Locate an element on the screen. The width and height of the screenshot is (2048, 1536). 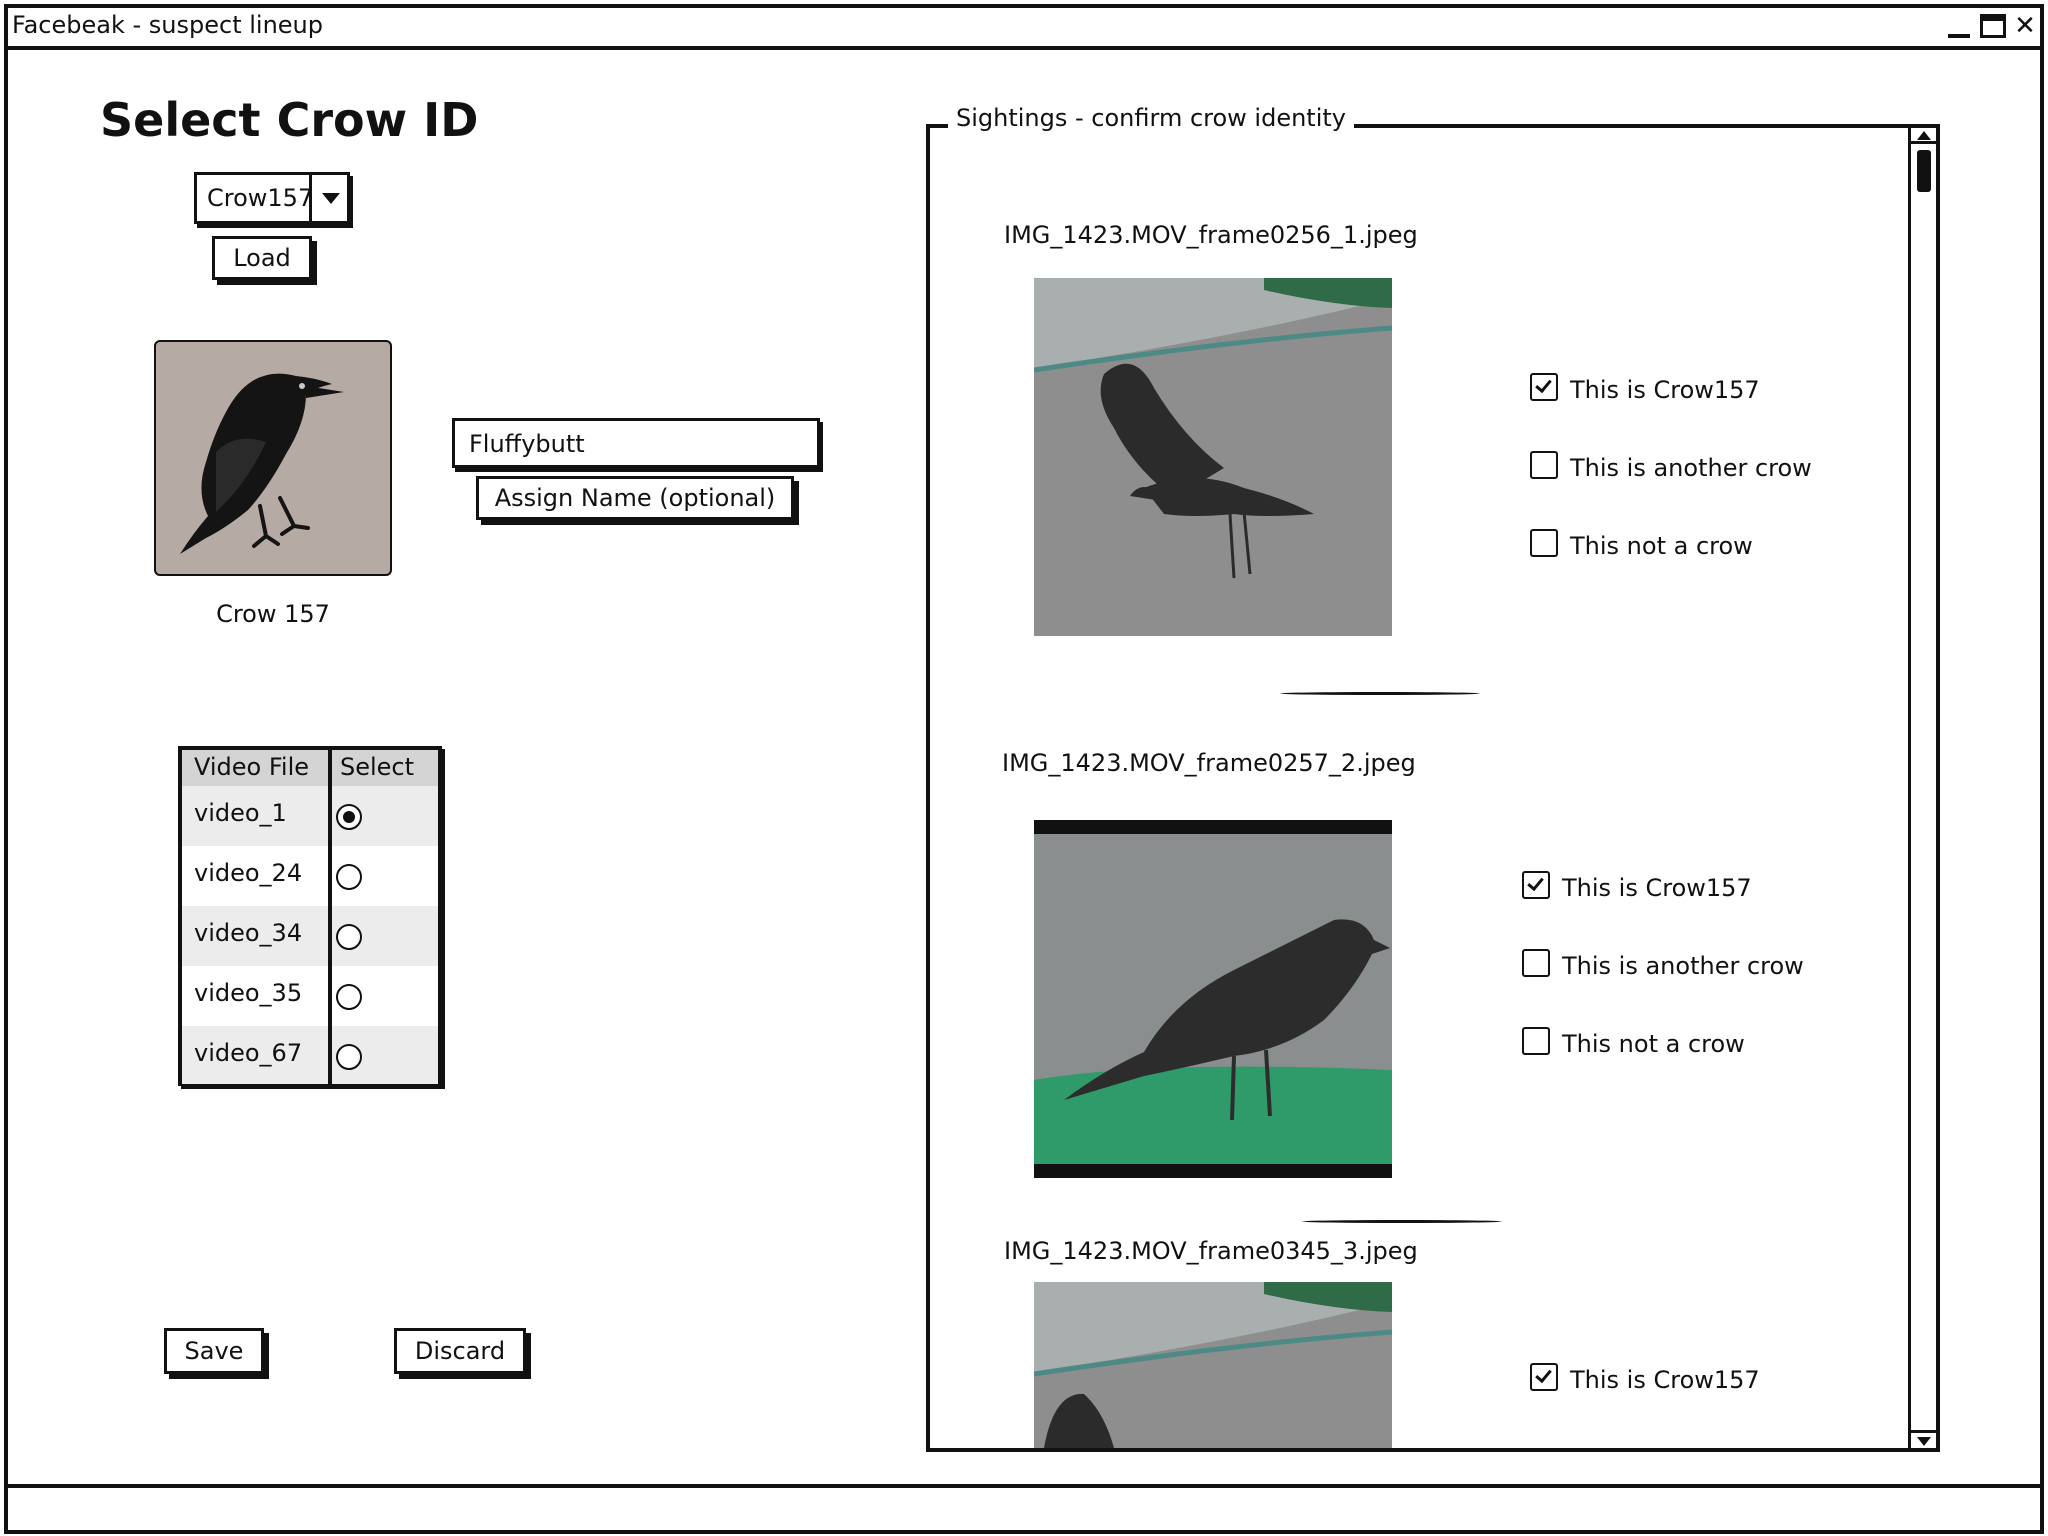
crow-portrait-image is located at coordinates (273, 458).